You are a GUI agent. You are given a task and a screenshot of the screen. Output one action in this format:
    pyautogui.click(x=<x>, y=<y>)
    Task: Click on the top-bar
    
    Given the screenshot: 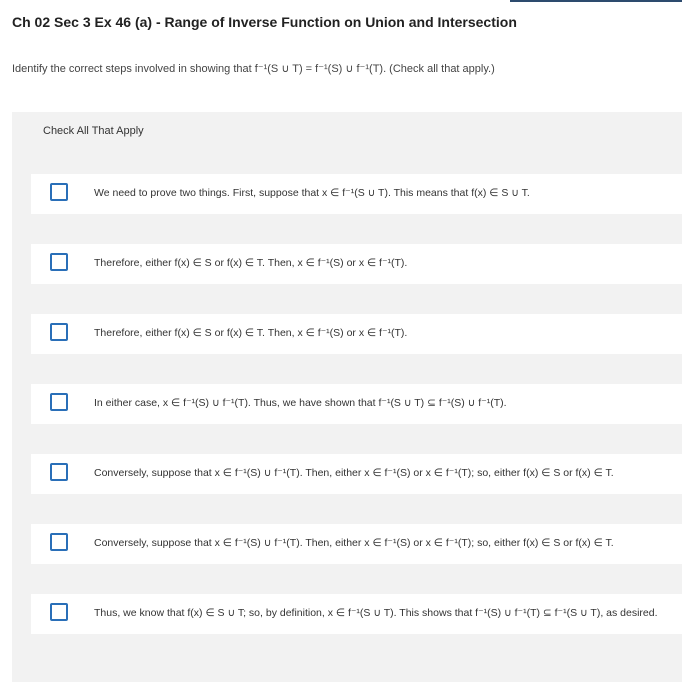 What is the action you would take?
    pyautogui.click(x=341, y=1)
    